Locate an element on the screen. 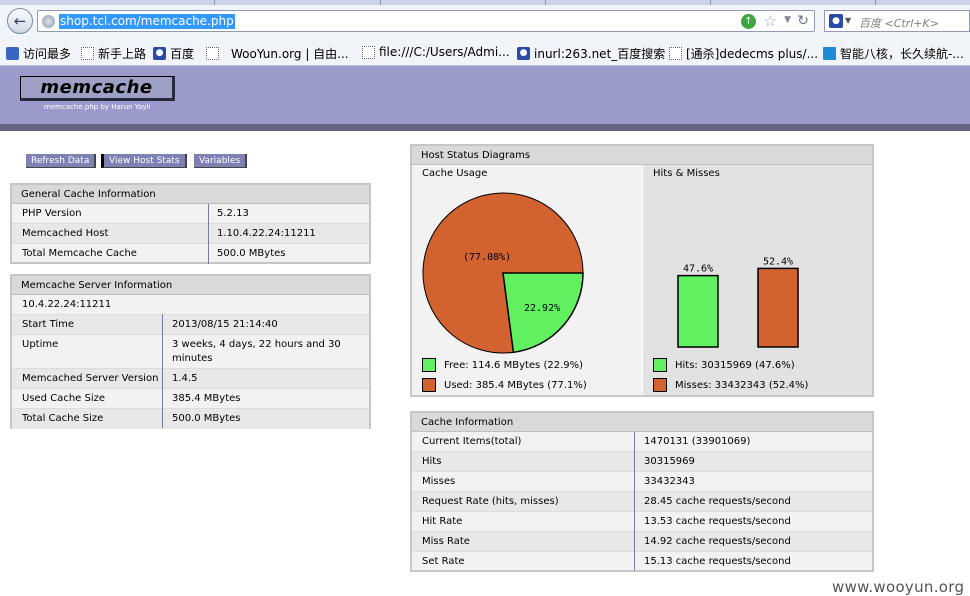 The image size is (970, 596). reload-icon: ↻ is located at coordinates (803, 21).